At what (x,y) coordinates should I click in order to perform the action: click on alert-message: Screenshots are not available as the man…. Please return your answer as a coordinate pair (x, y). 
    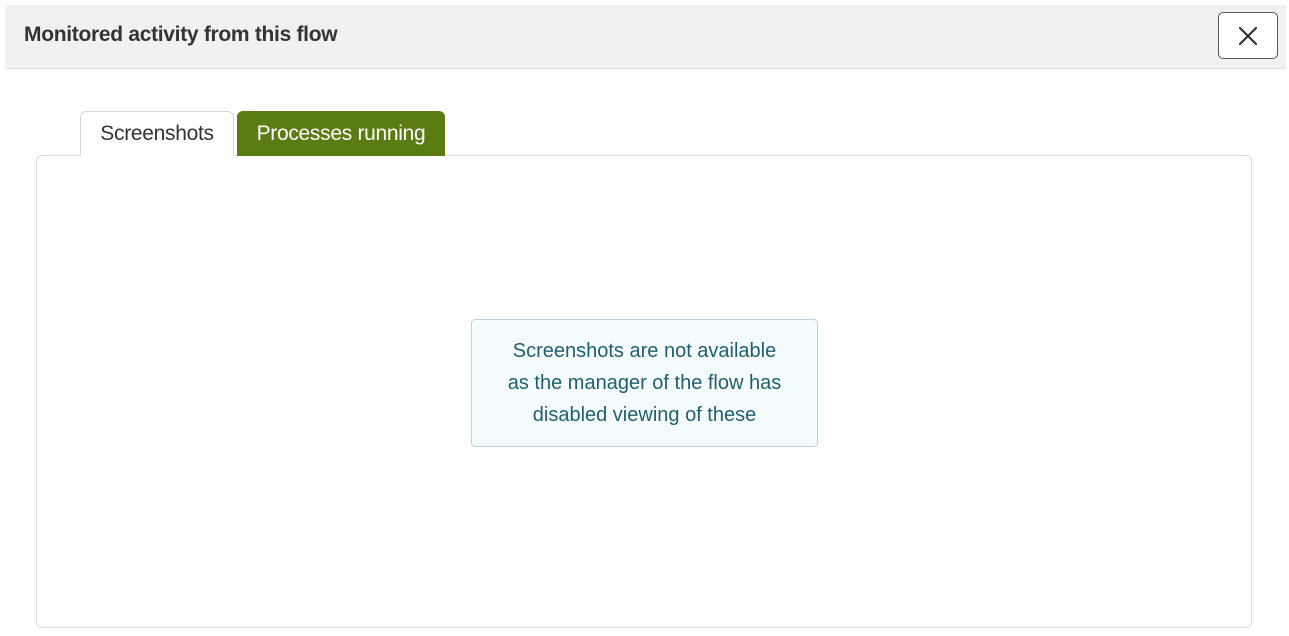
    Looking at the image, I should click on (645, 383).